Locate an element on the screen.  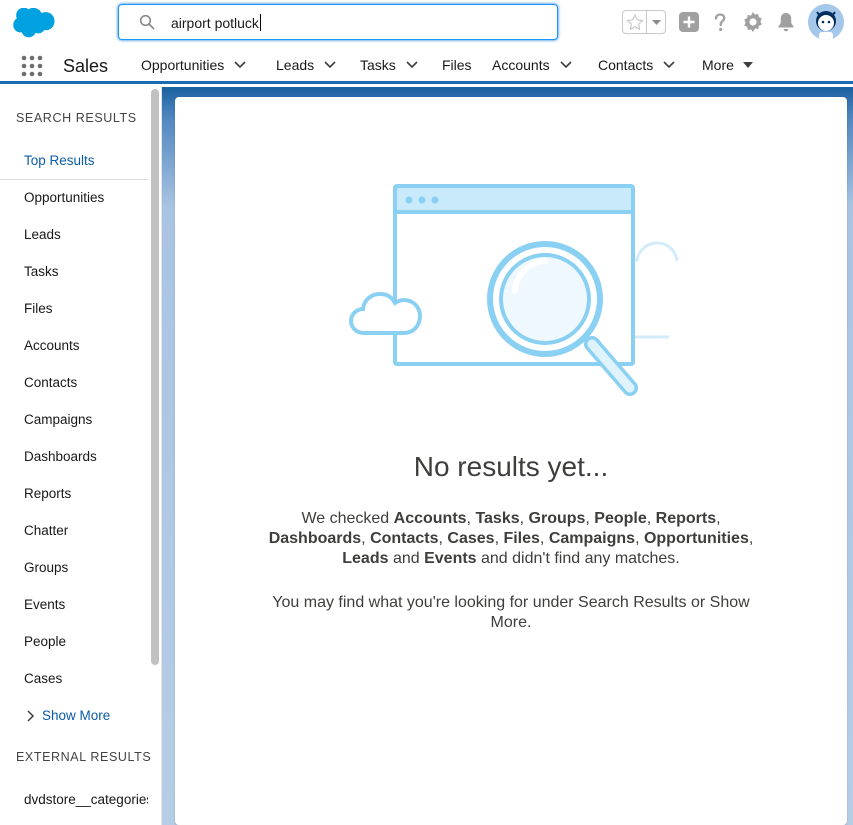
checked-object: Reports is located at coordinates (686, 518).